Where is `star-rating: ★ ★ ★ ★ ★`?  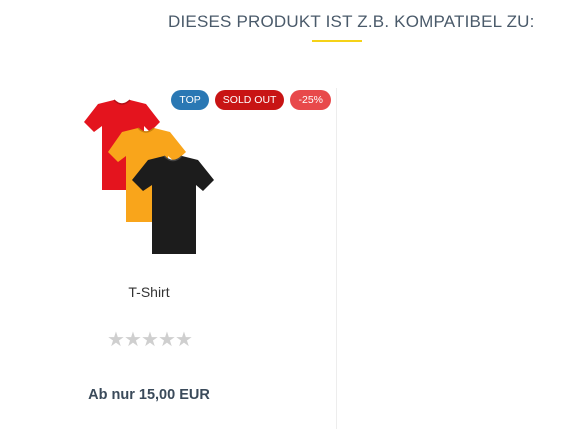 star-rating: ★ ★ ★ ★ ★ is located at coordinates (150, 340).